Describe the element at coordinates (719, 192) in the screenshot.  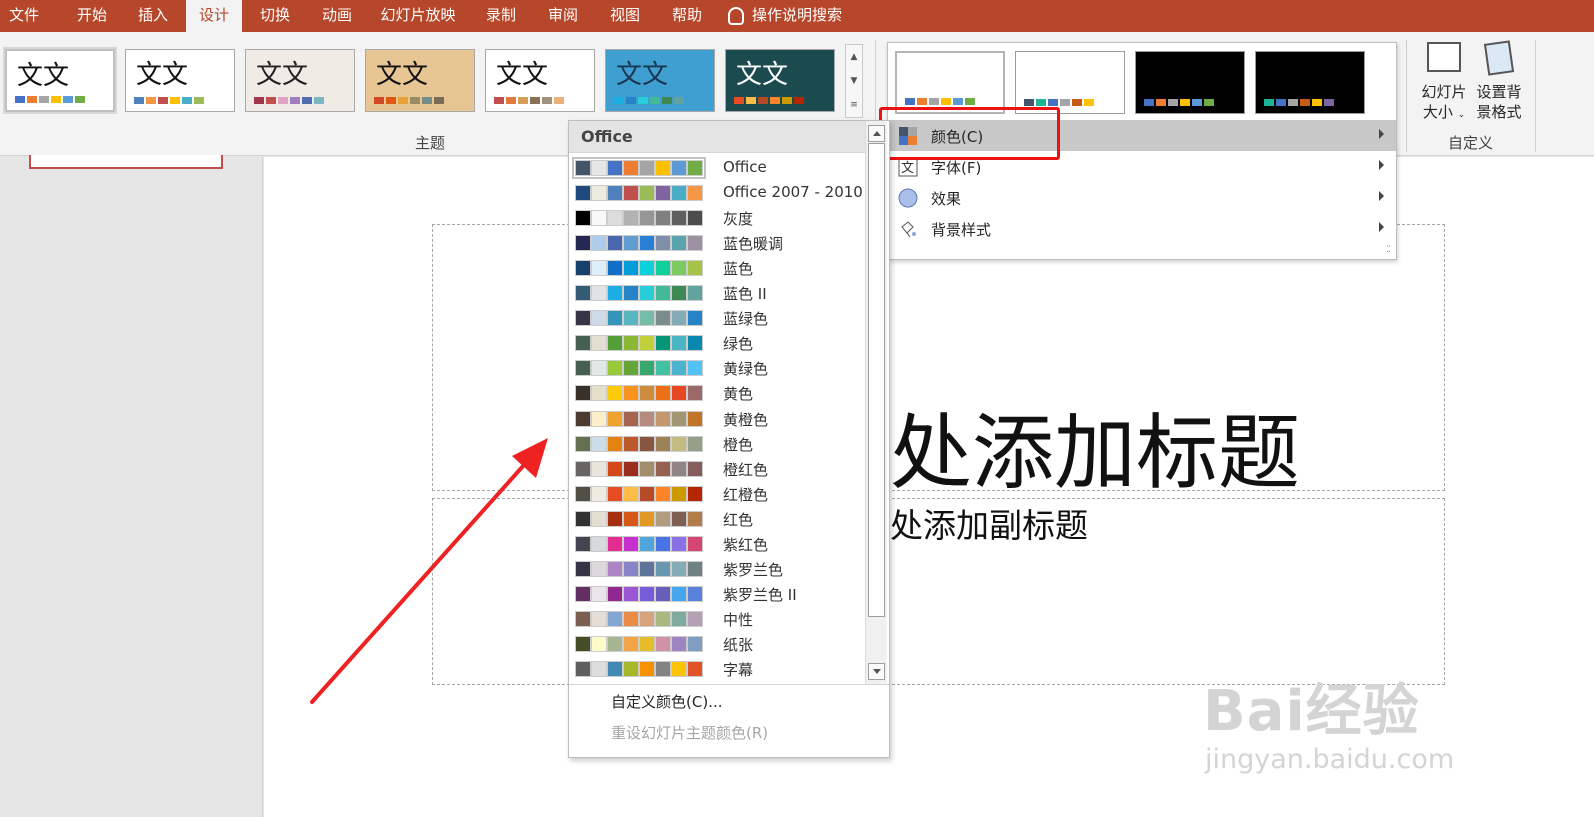
I see `color-scheme-item: Office 2007 - 2010` at that location.